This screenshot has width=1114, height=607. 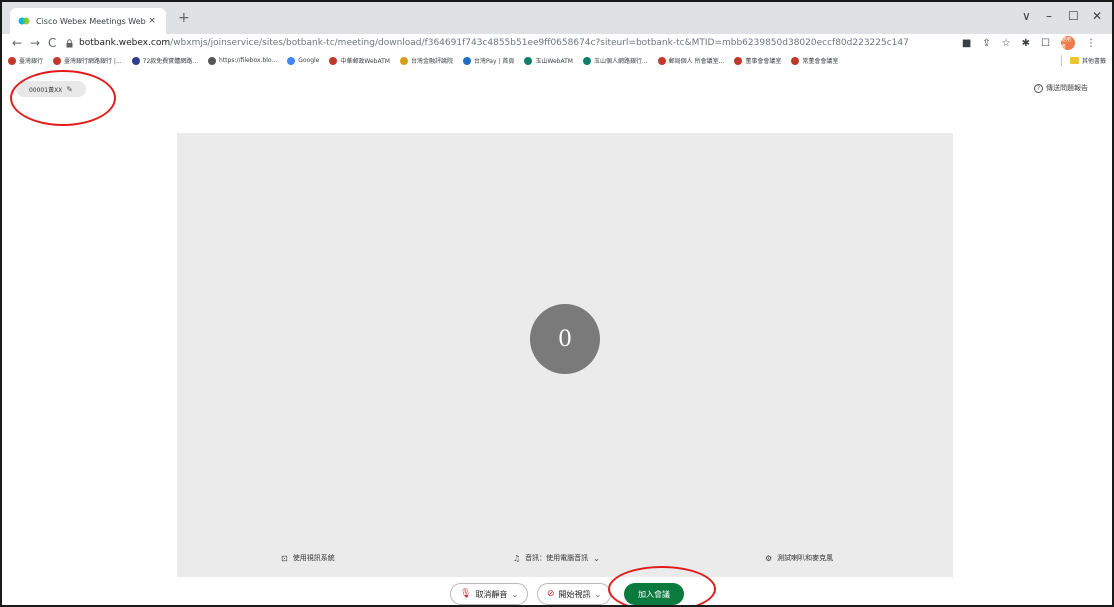 What do you see at coordinates (1083, 60) in the screenshot?
I see `other-bookmarks: 其他書籤` at bounding box center [1083, 60].